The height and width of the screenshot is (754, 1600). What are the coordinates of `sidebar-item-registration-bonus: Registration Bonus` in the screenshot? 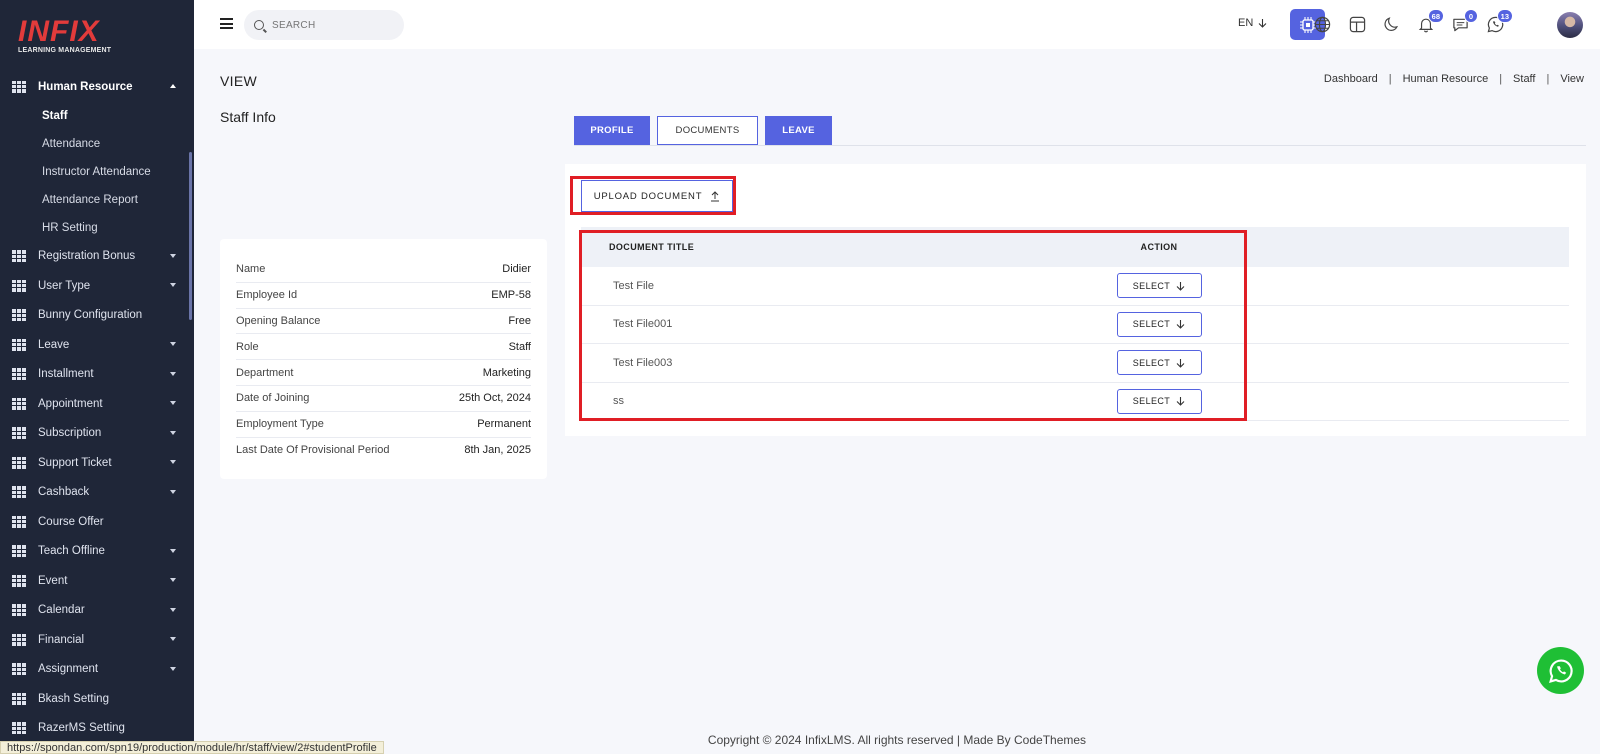 It's located at (97, 257).